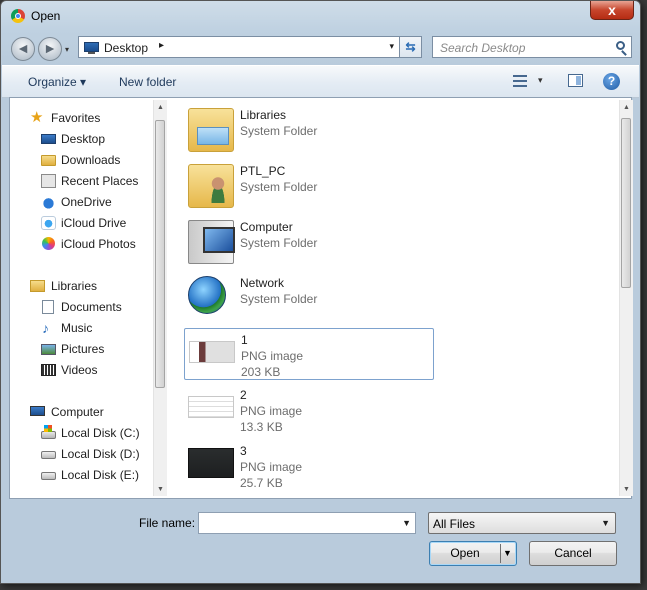 The height and width of the screenshot is (590, 647). Describe the element at coordinates (147, 82) in the screenshot. I see `new-folder-button: New folder` at that location.